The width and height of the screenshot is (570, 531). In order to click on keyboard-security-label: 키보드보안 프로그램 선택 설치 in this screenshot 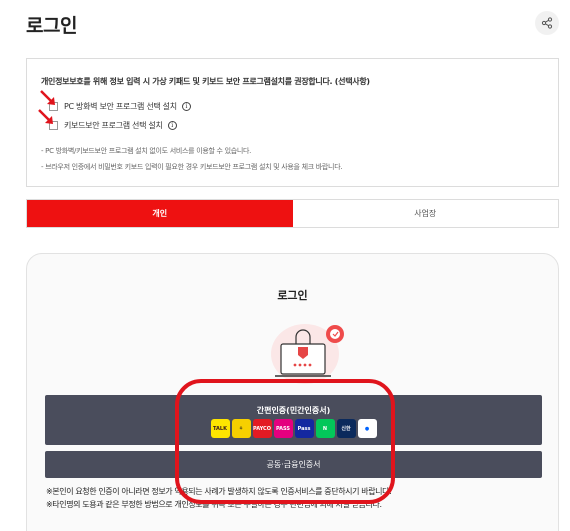, I will do `click(113, 125)`.